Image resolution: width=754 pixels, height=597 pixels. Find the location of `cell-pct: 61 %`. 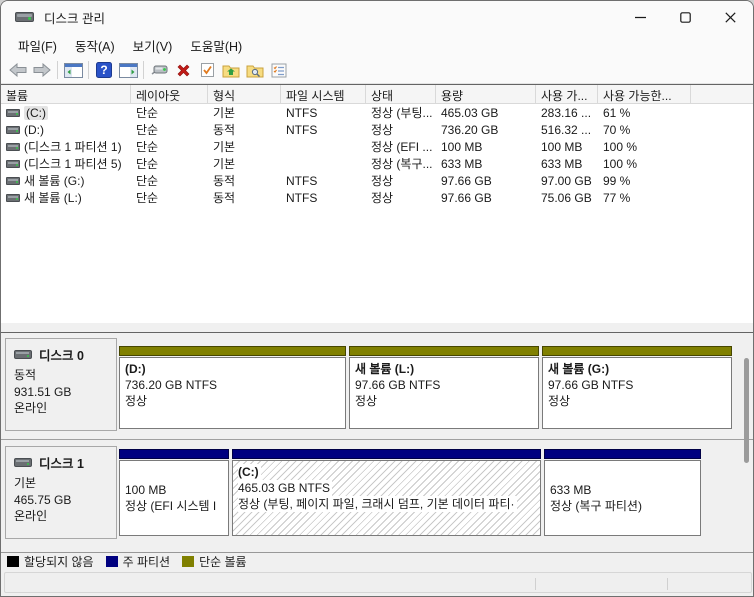

cell-pct: 61 % is located at coordinates (617, 112).